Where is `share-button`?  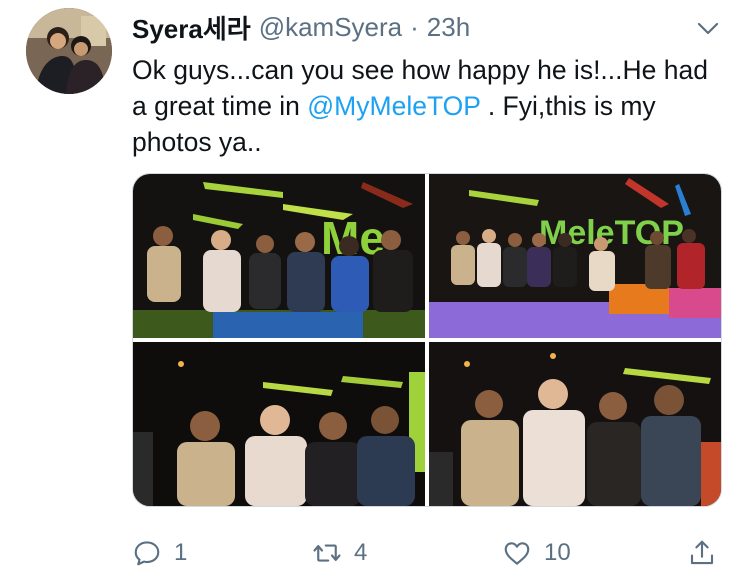
share-button is located at coordinates (702, 553).